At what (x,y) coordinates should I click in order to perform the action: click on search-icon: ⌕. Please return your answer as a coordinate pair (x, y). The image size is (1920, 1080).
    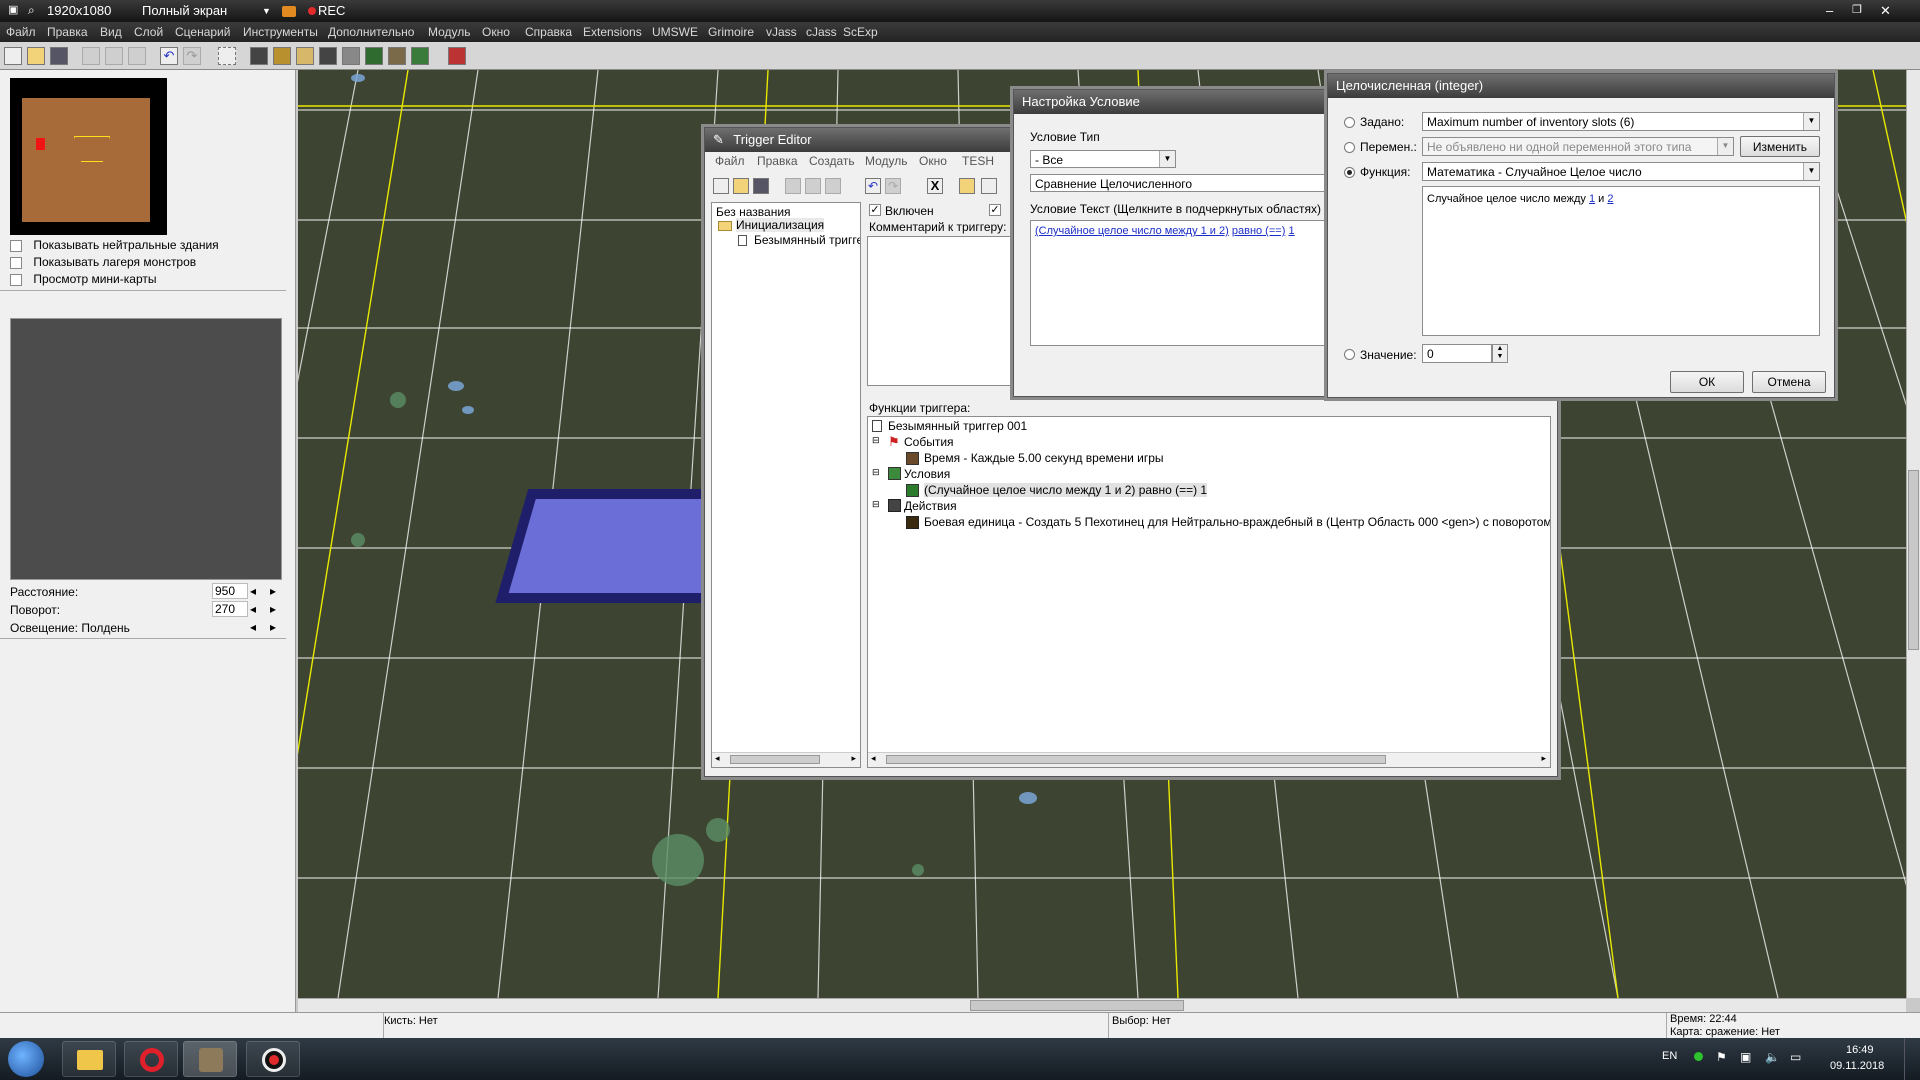
    Looking at the image, I should click on (31, 10).